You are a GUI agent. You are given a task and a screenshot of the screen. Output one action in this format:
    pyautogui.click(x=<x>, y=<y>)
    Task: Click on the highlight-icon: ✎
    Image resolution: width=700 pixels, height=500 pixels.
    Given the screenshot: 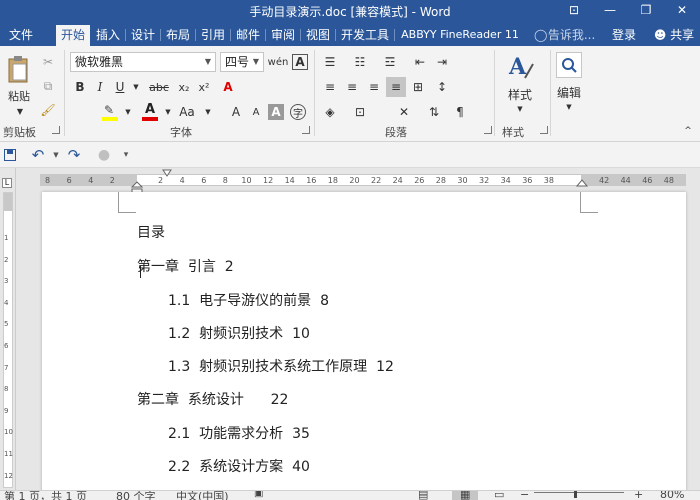 What is the action you would take?
    pyautogui.click(x=110, y=112)
    